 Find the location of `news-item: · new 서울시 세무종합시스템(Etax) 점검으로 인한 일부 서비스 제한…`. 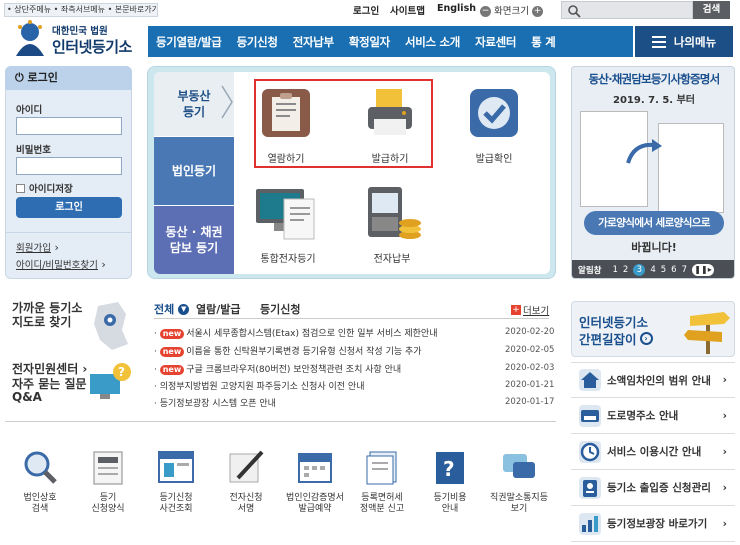

news-item: · new 서울시 세무종합시스템(Etax) 점검으로 인한 일부 서비스 제한… is located at coordinates (299, 332).